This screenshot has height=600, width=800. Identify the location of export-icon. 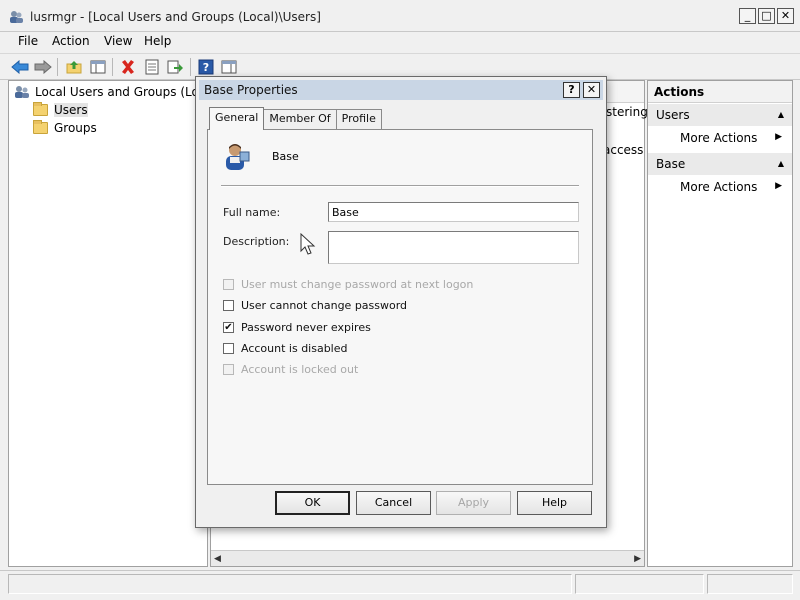
(175, 67).